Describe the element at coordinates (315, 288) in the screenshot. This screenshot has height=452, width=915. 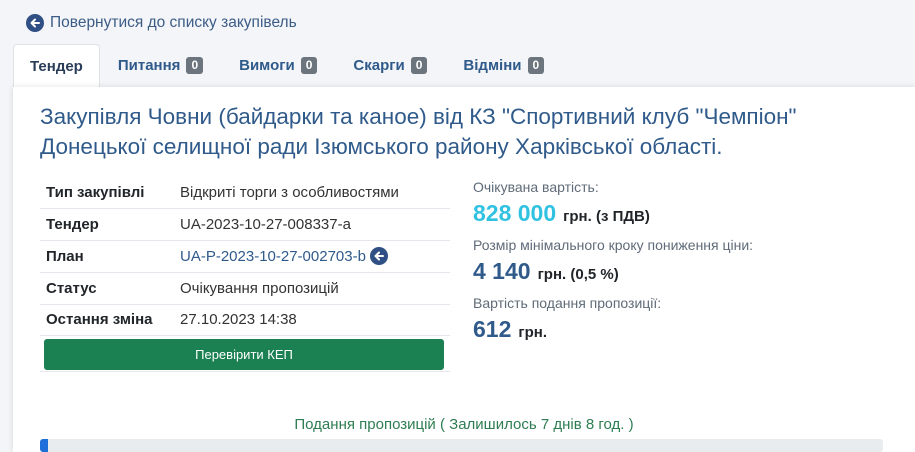
I see `status-value: Очікування пропозицій` at that location.